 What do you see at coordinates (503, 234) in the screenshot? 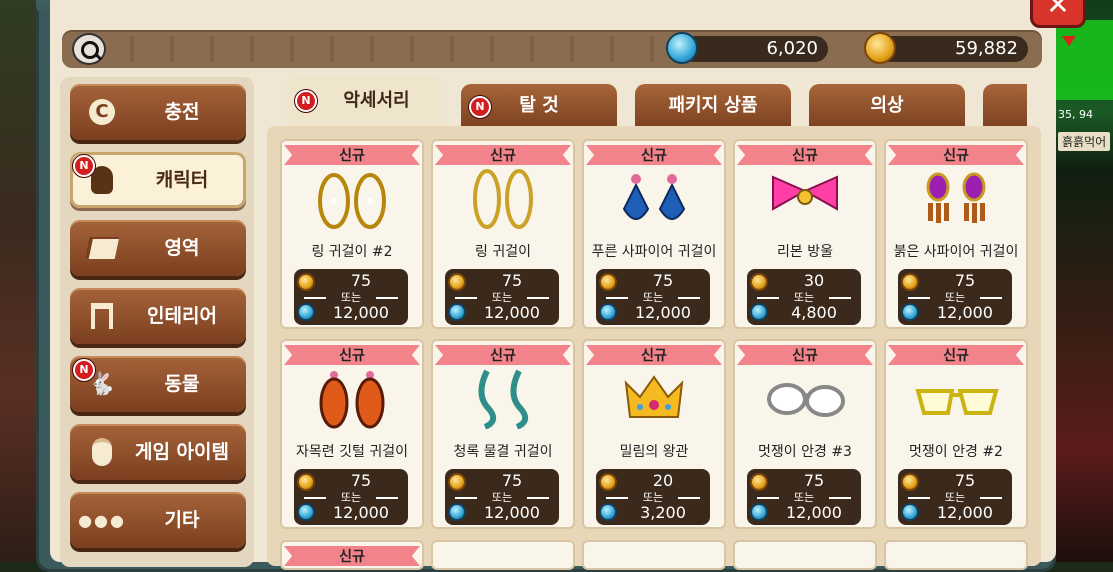
I see `item-card: 신규 링 귀걸이 75 또는 12,000` at bounding box center [503, 234].